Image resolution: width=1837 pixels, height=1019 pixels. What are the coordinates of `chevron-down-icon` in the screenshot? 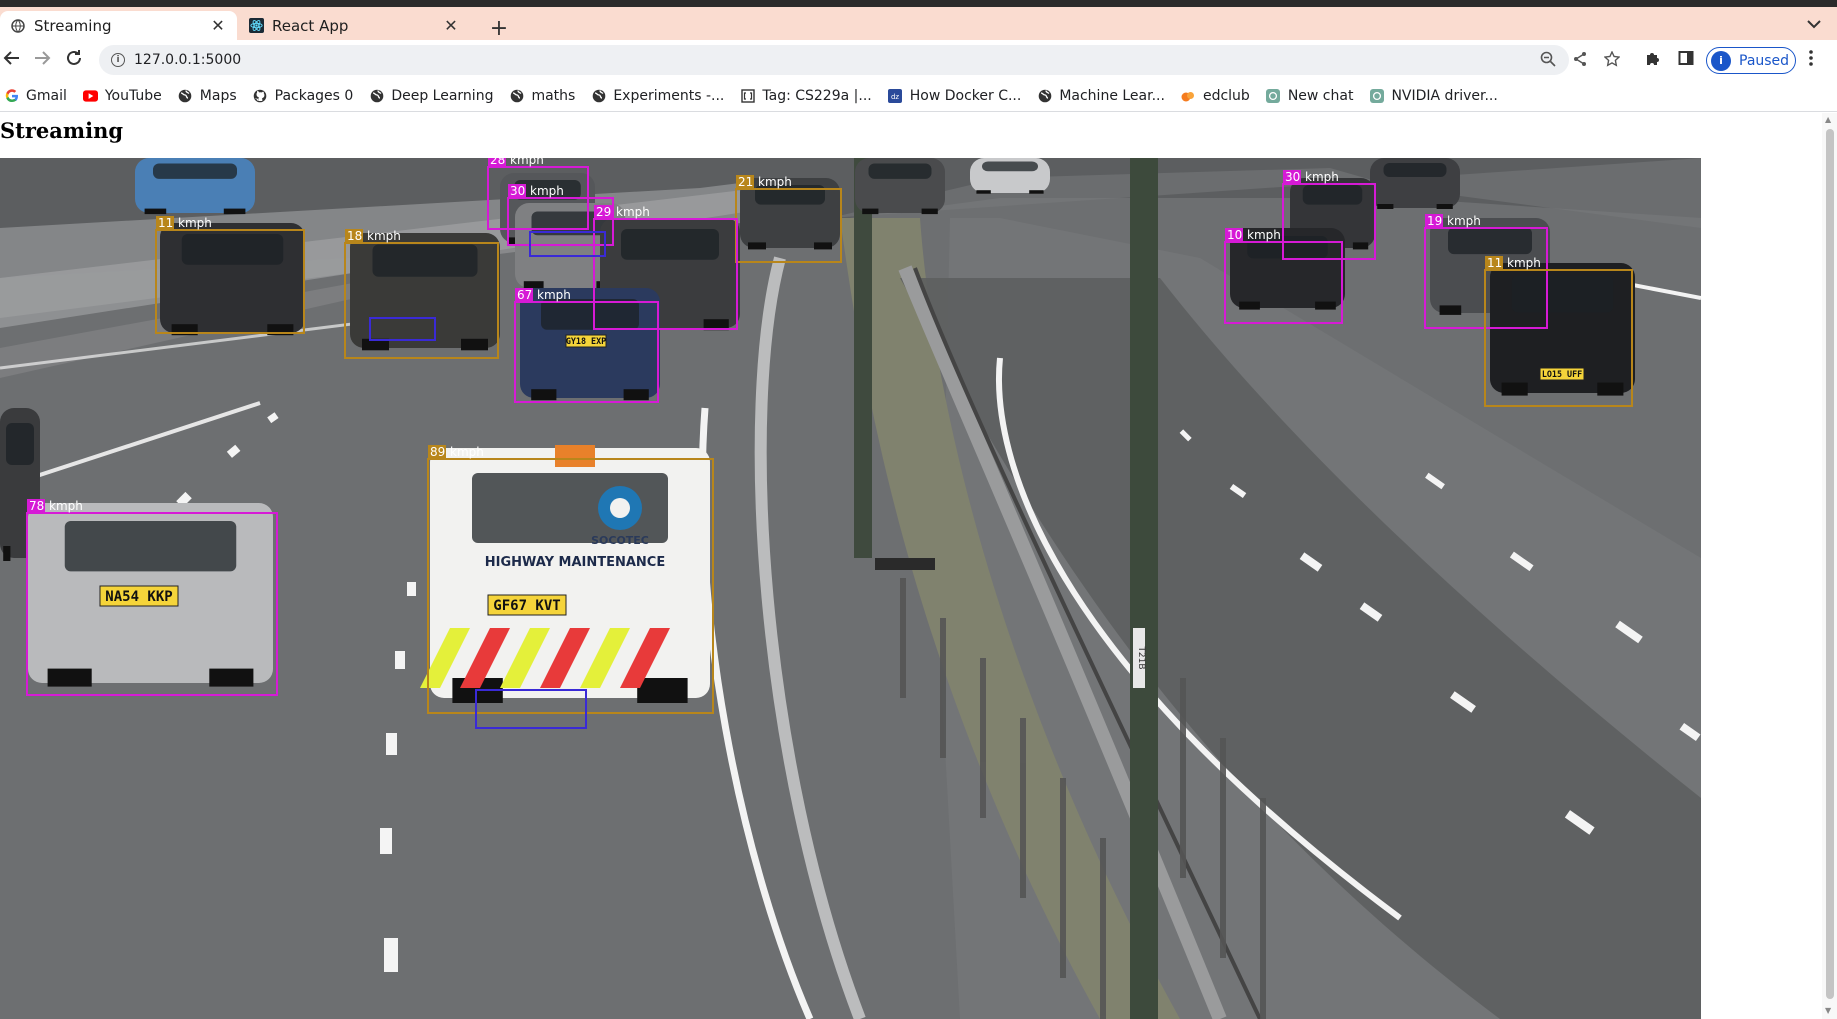 It's located at (1814, 25).